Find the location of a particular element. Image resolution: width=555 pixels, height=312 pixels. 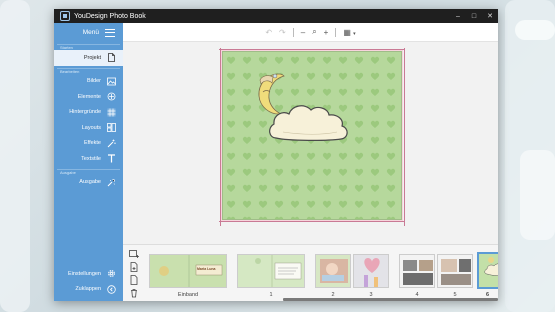

page-guide-top is located at coordinates (312, 49).